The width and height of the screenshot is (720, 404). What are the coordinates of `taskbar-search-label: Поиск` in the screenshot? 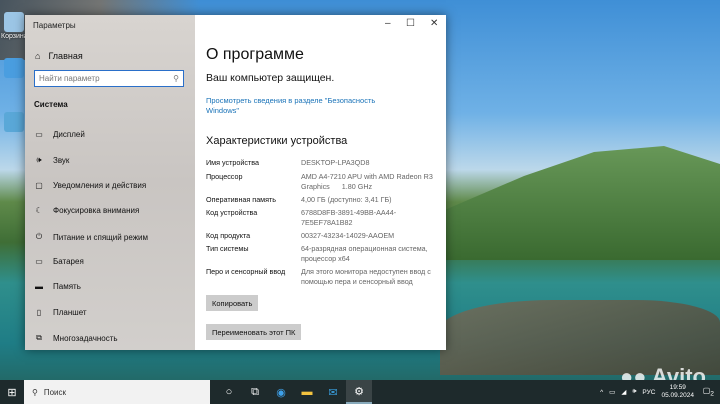 It's located at (55, 392).